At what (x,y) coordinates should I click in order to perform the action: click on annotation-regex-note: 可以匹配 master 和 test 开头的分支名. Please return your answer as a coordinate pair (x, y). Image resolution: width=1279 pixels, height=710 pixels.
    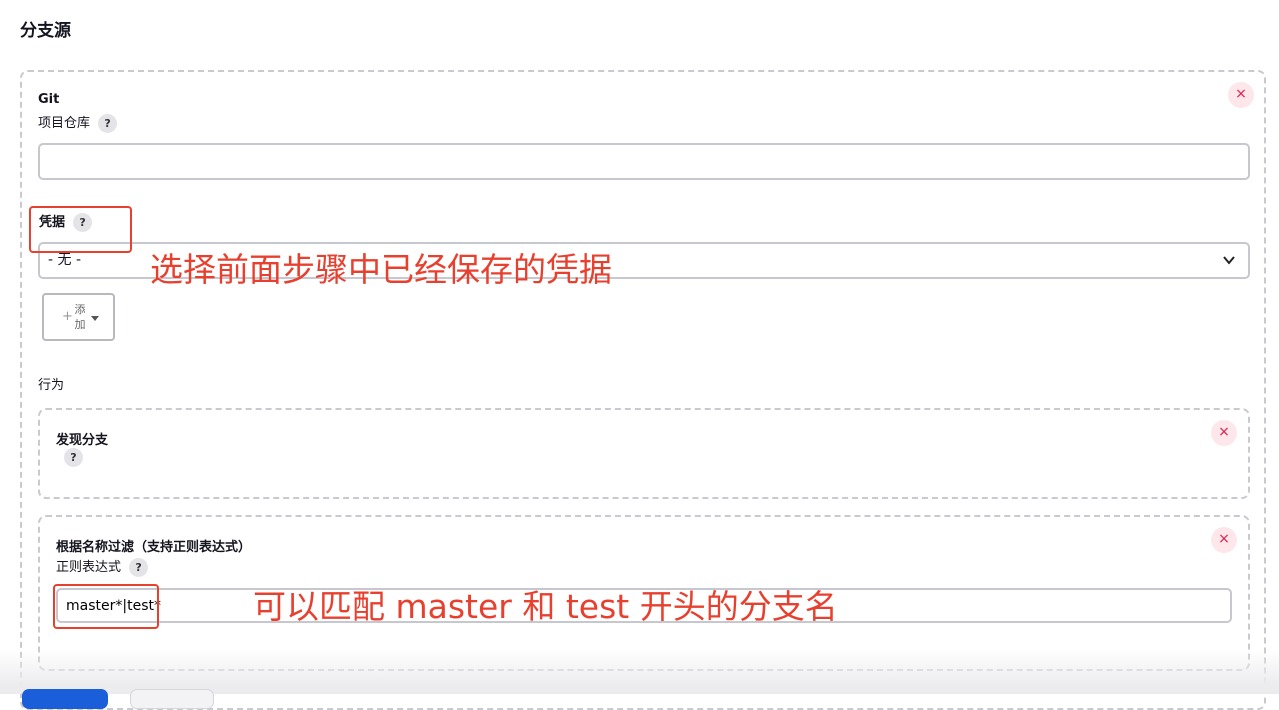
    Looking at the image, I should click on (545, 606).